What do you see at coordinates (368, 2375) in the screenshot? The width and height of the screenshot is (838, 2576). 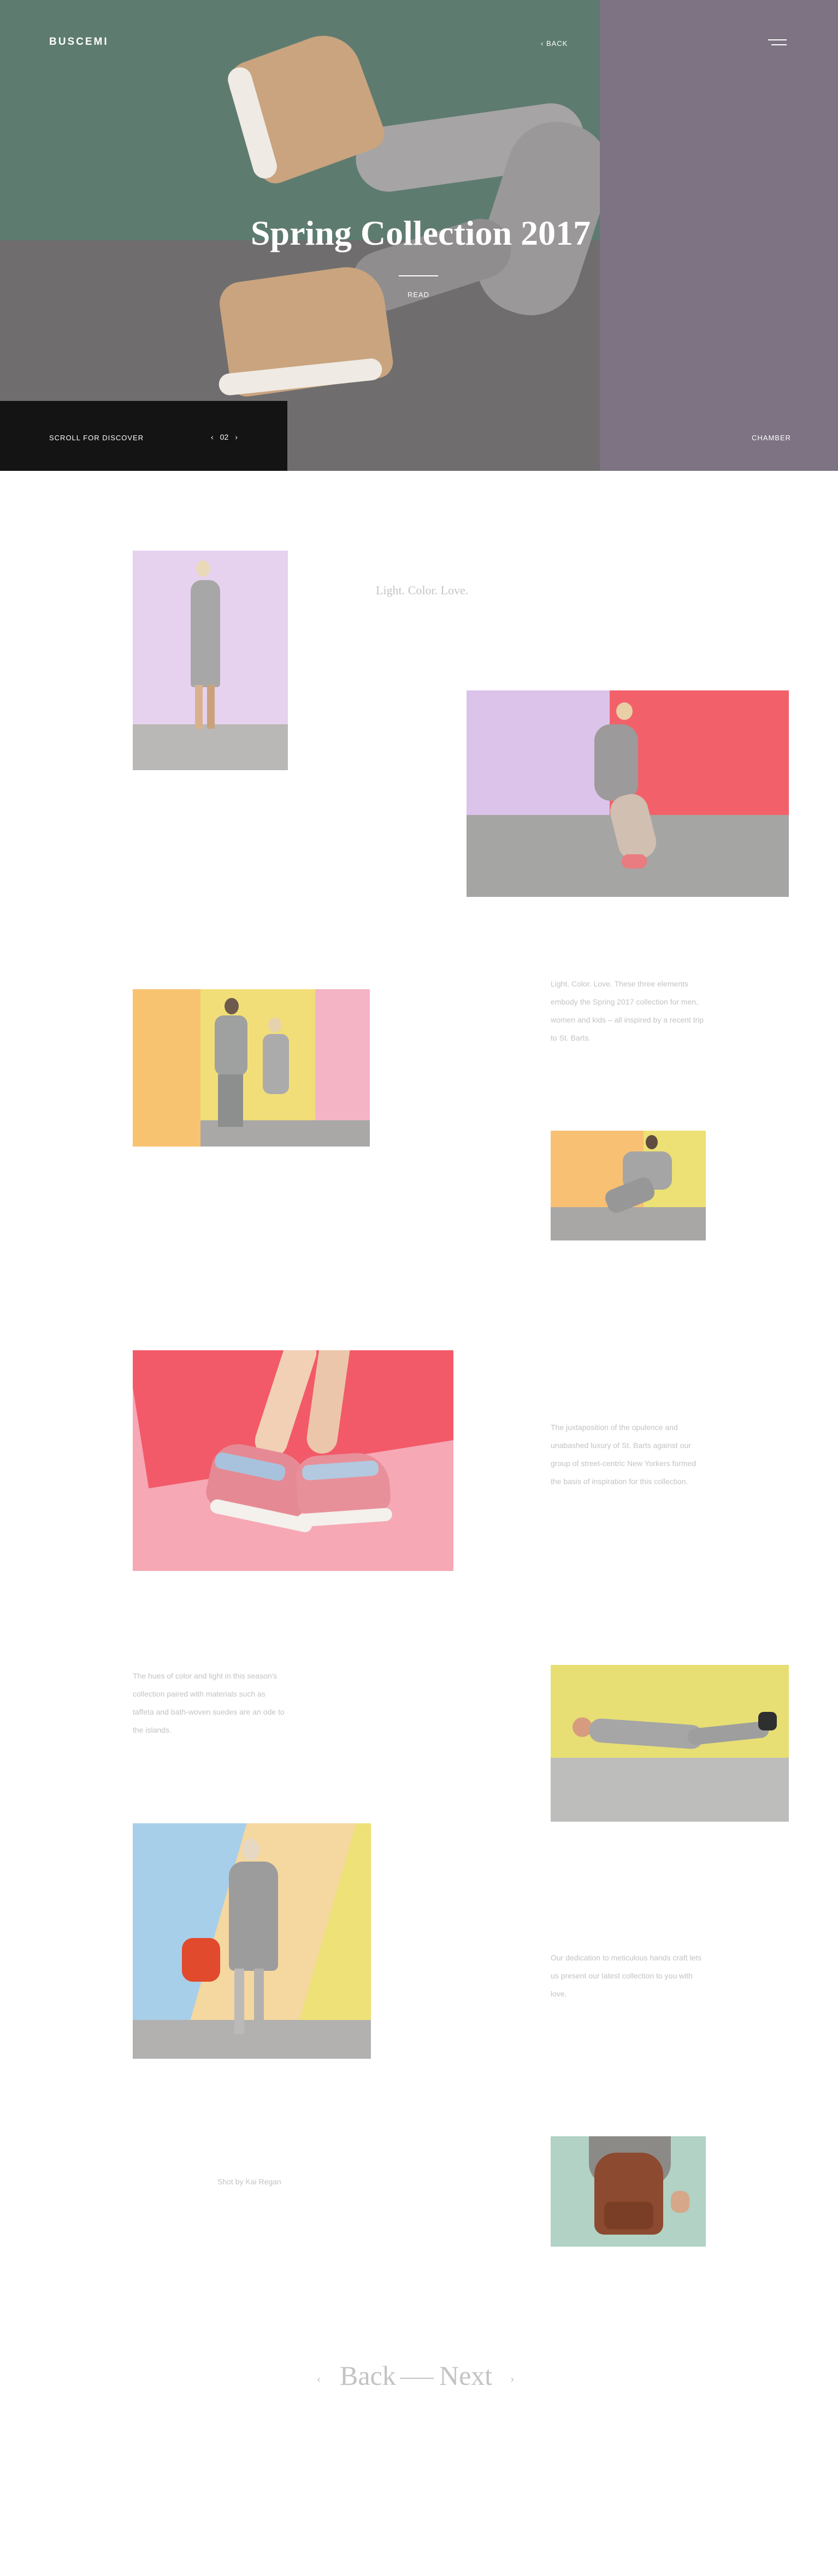 I see `back-button: Back` at bounding box center [368, 2375].